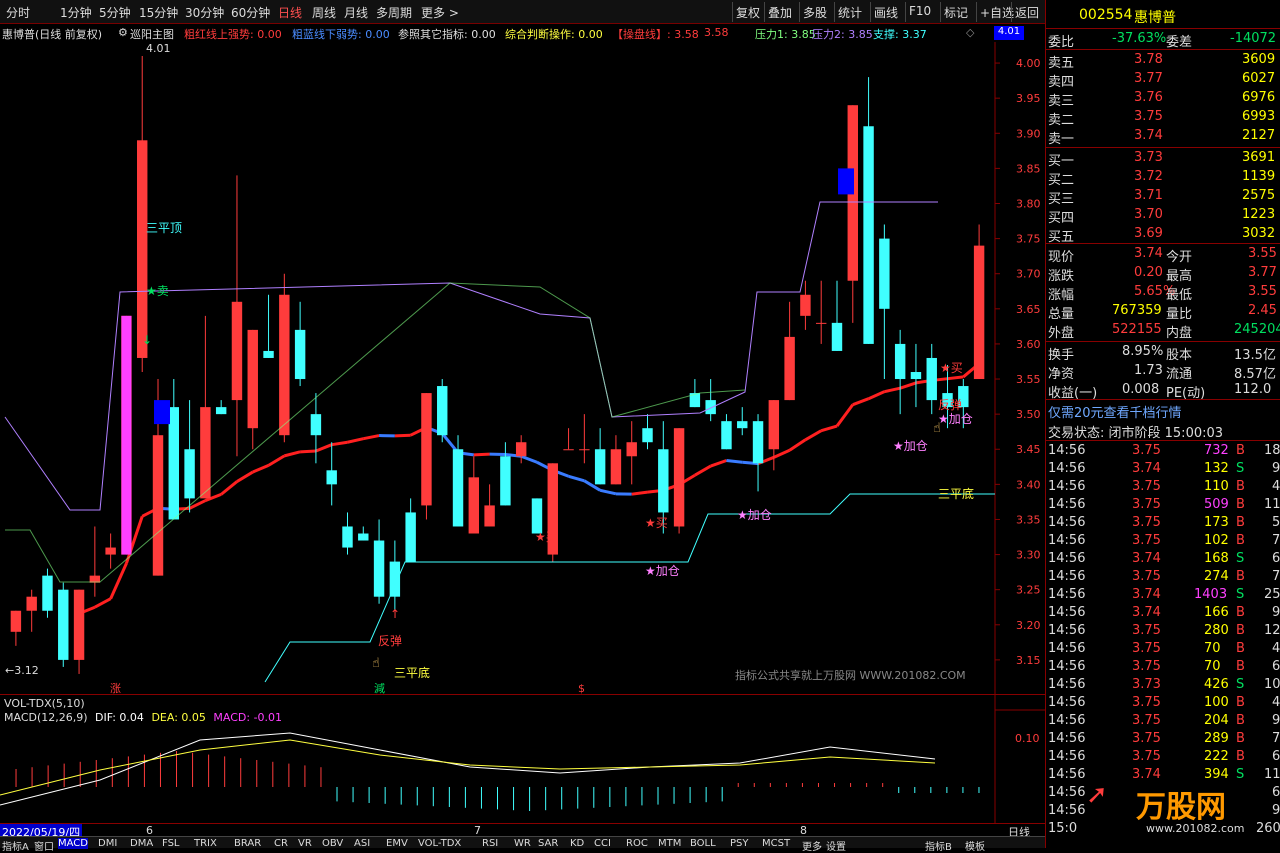 Image resolution: width=1280 pixels, height=853 pixels. What do you see at coordinates (812, 845) in the screenshot?
I see `indicator-tab: 更多` at bounding box center [812, 845].